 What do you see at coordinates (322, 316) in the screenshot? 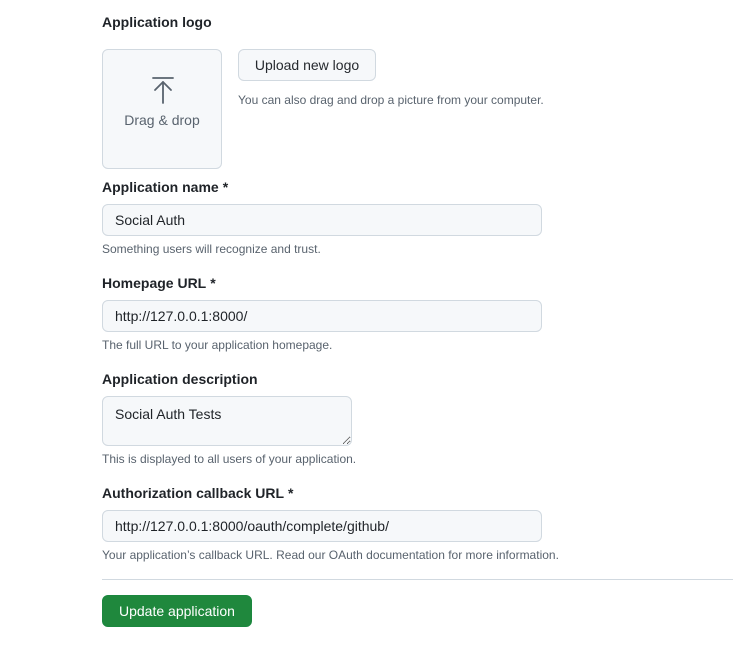
I see `homepage-url-input` at bounding box center [322, 316].